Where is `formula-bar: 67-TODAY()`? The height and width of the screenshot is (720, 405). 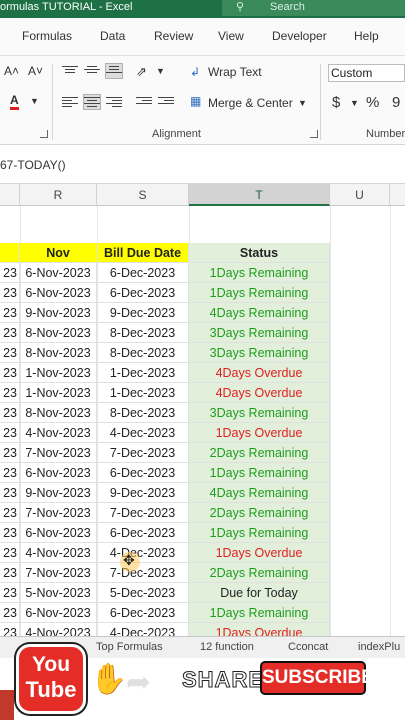
formula-bar: 67-TODAY() is located at coordinates (202, 164).